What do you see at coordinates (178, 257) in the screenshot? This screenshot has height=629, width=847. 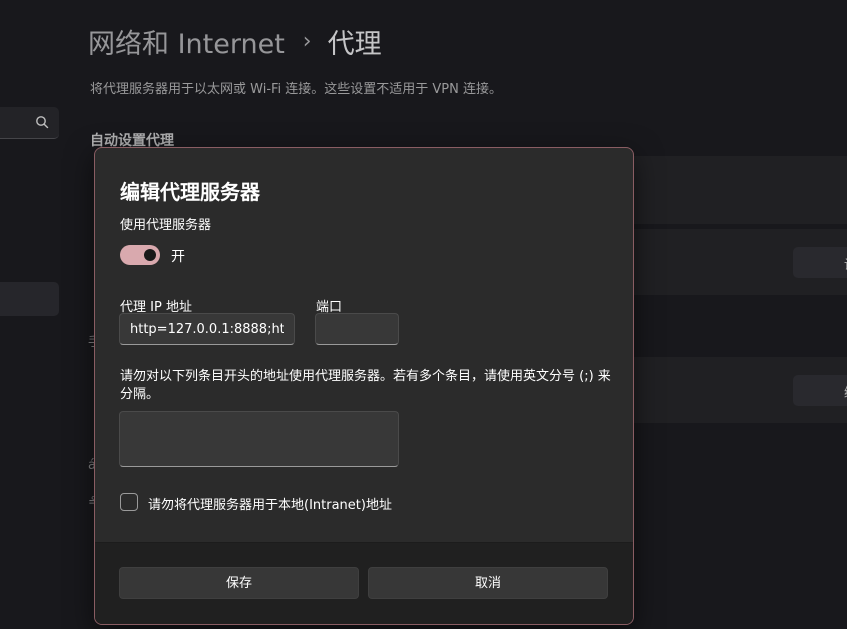 I see `toggle-state-label: 开` at bounding box center [178, 257].